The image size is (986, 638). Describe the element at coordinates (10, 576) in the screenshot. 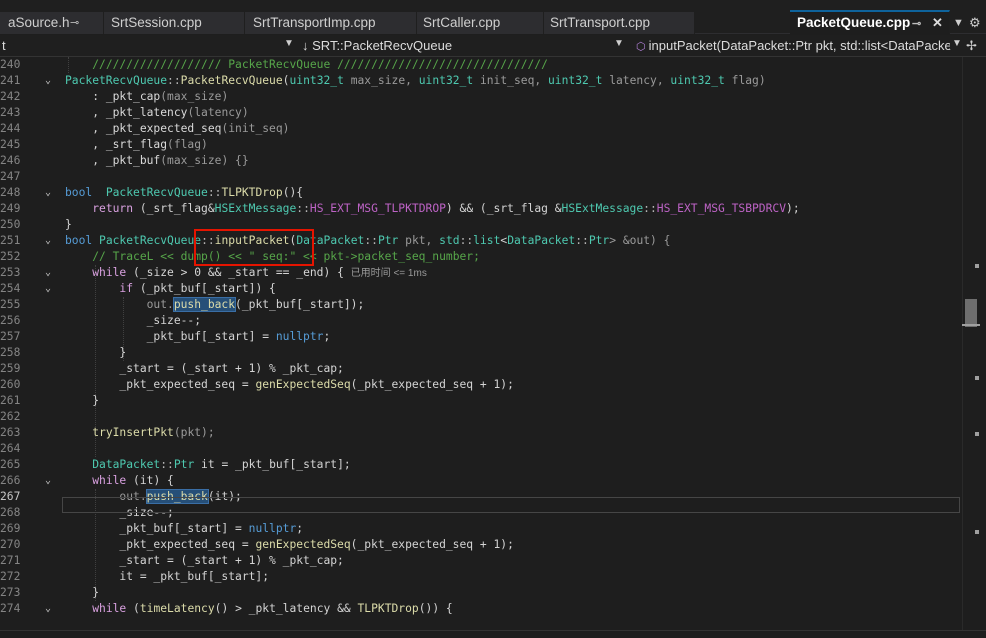

I see `line-number: 272` at that location.